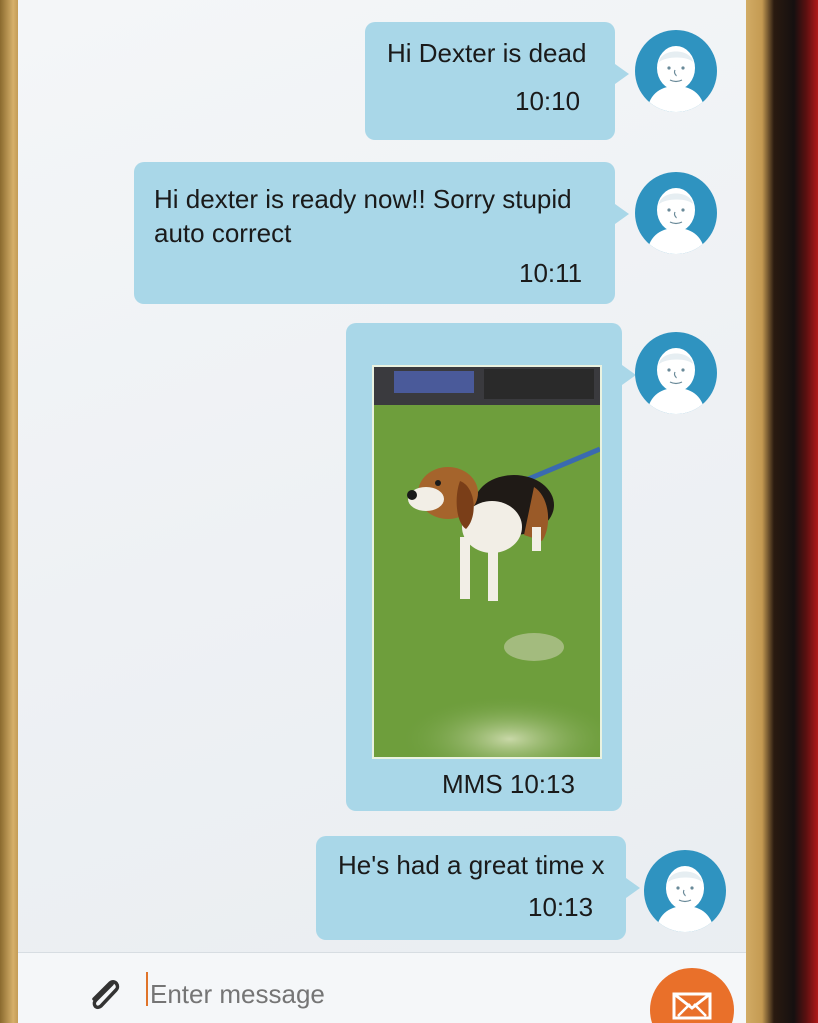 This screenshot has width=818, height=1023. I want to click on message-text-line-2: auto correct, so click(223, 233).